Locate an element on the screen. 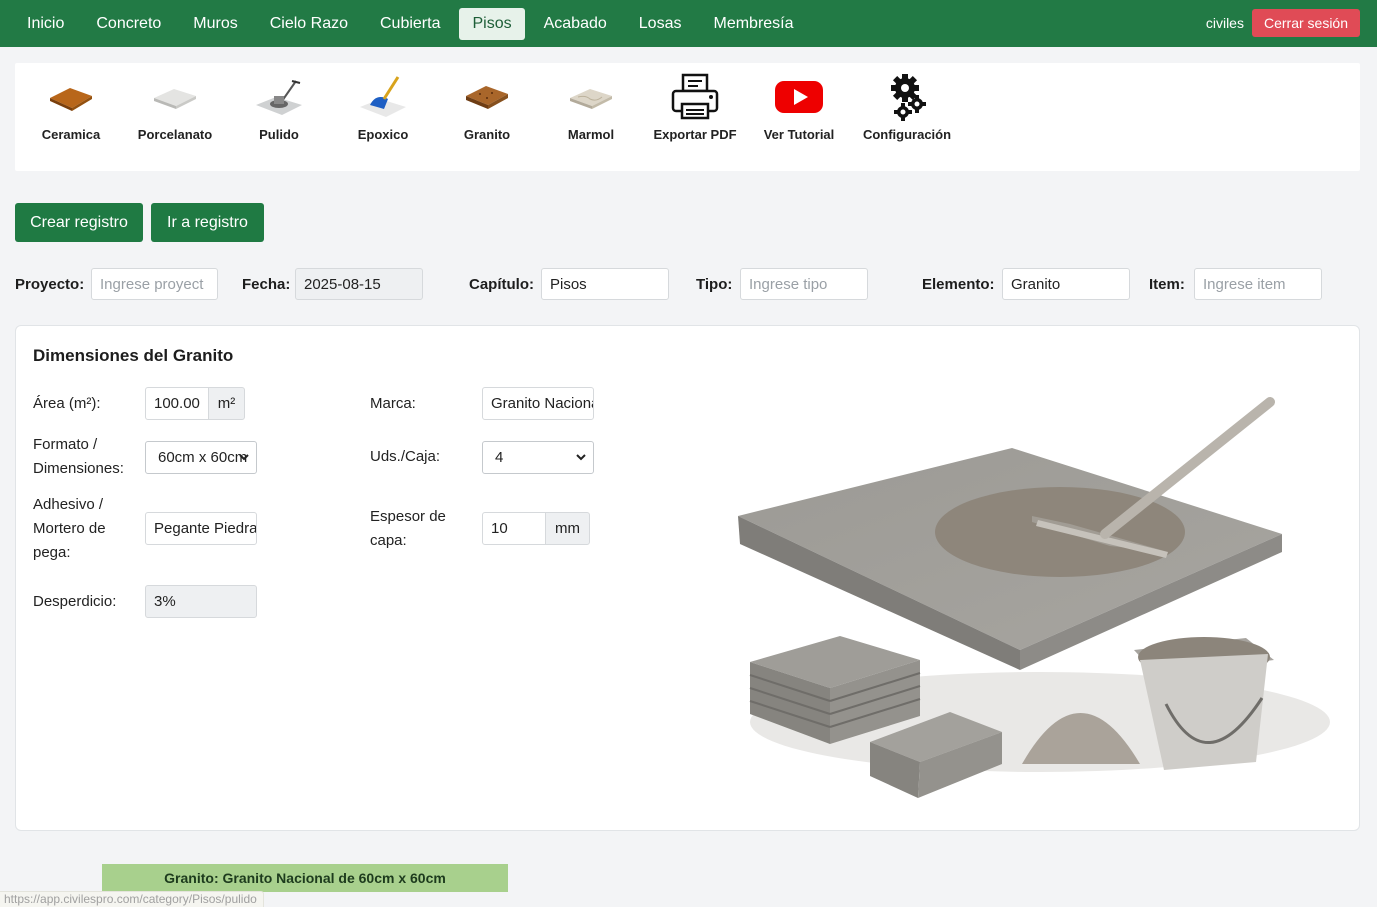 The image size is (1377, 907). espesor-unit: mm is located at coordinates (567, 528).